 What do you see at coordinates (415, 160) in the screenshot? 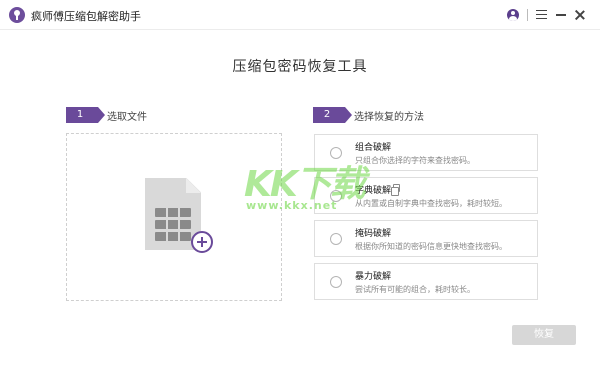
I see `option-description: 只组合你选择的字符来查找密码。` at bounding box center [415, 160].